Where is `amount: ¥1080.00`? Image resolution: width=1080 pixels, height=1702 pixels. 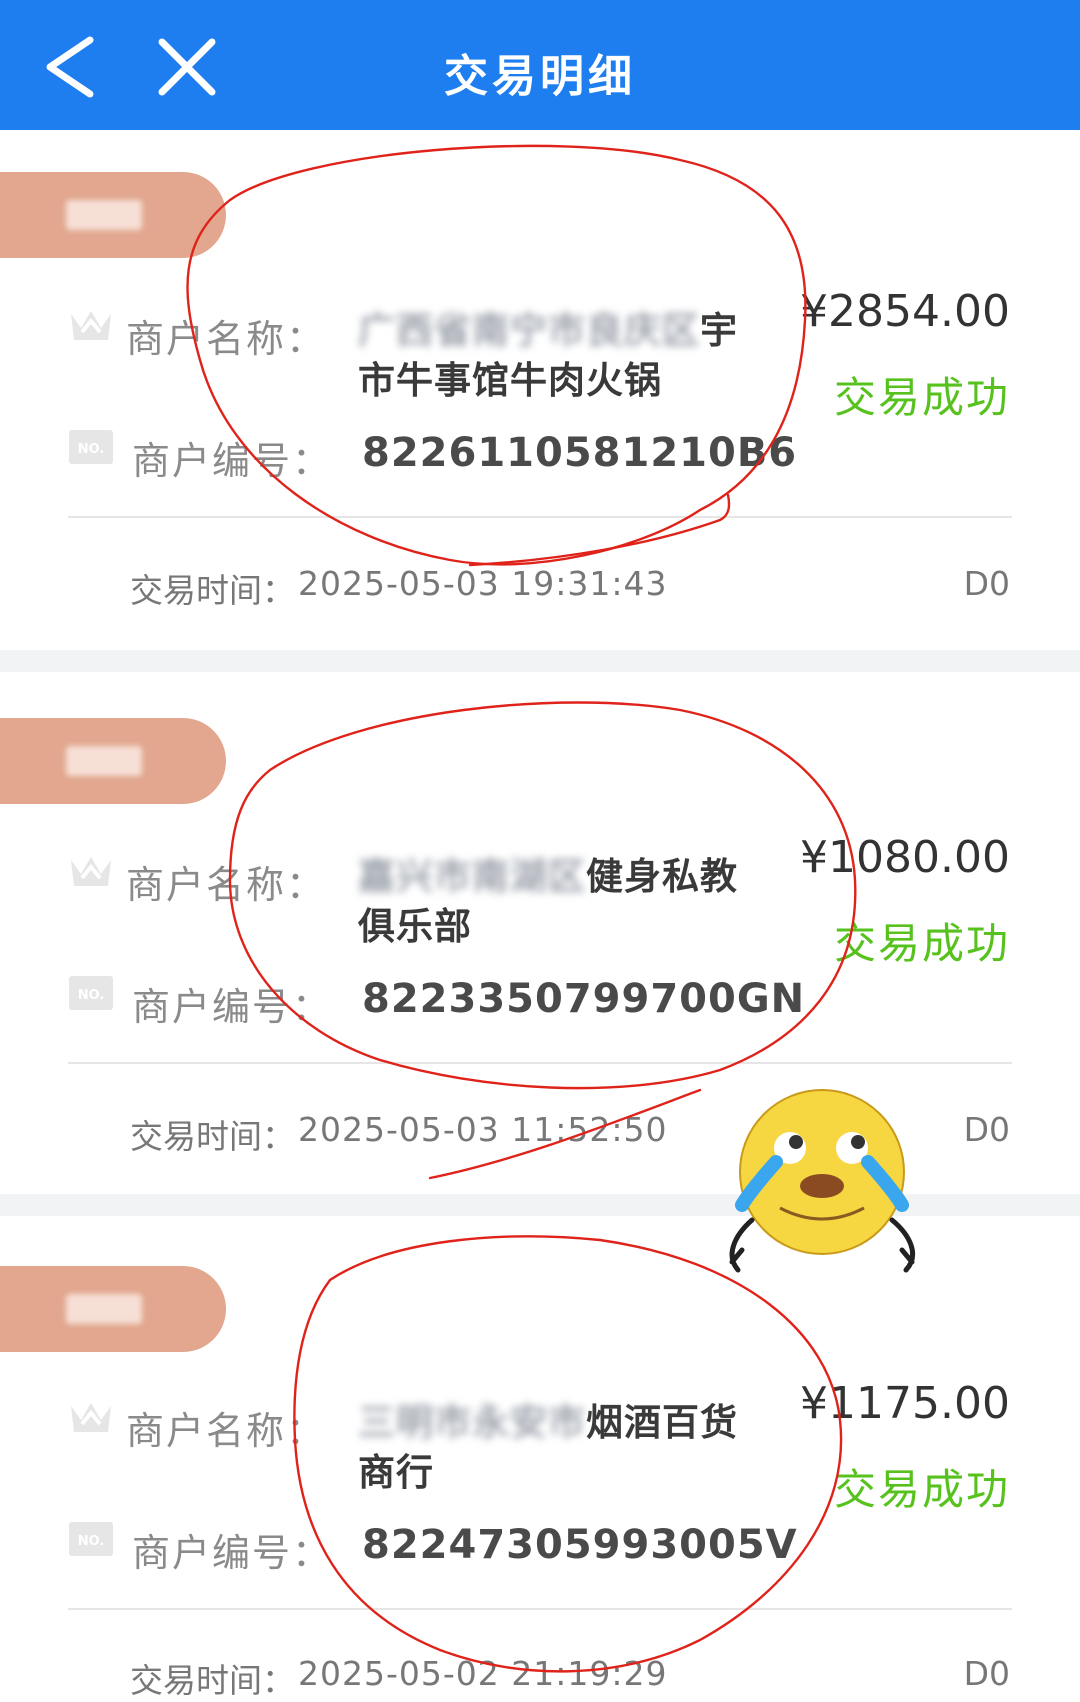
amount: ¥1080.00 is located at coordinates (905, 857).